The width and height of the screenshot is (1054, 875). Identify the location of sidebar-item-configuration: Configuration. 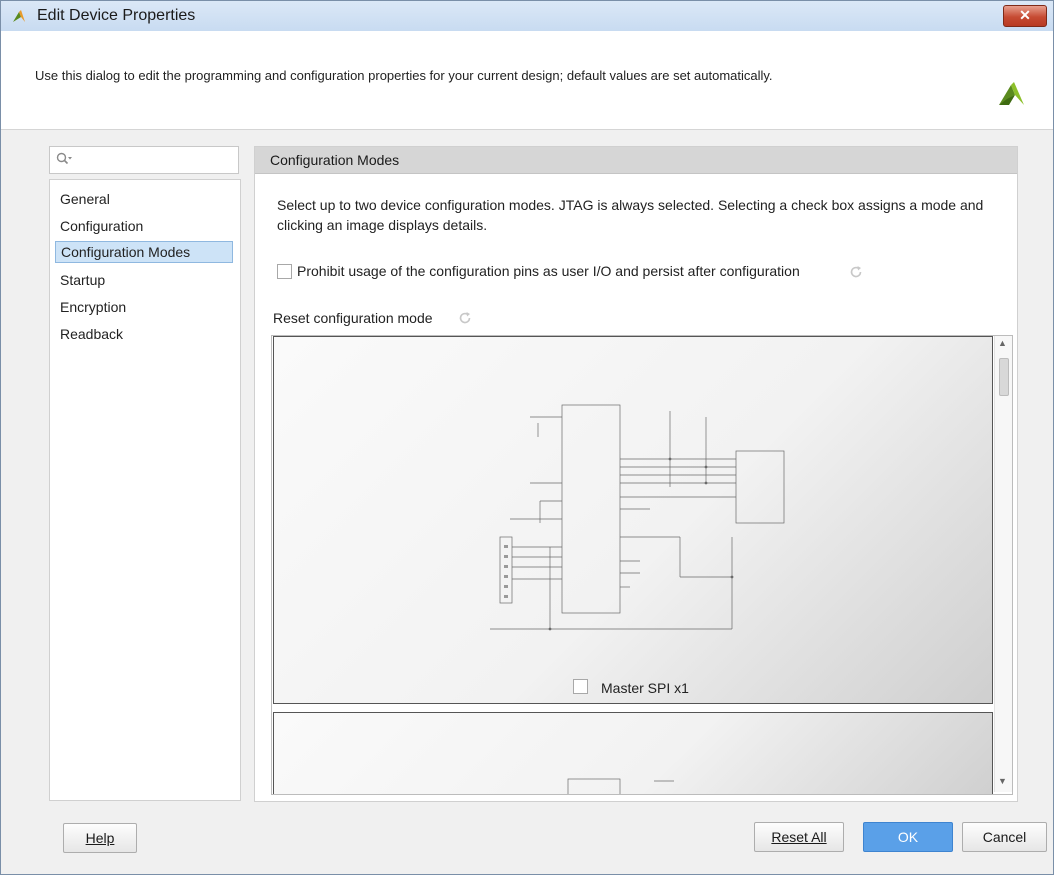
(144, 226).